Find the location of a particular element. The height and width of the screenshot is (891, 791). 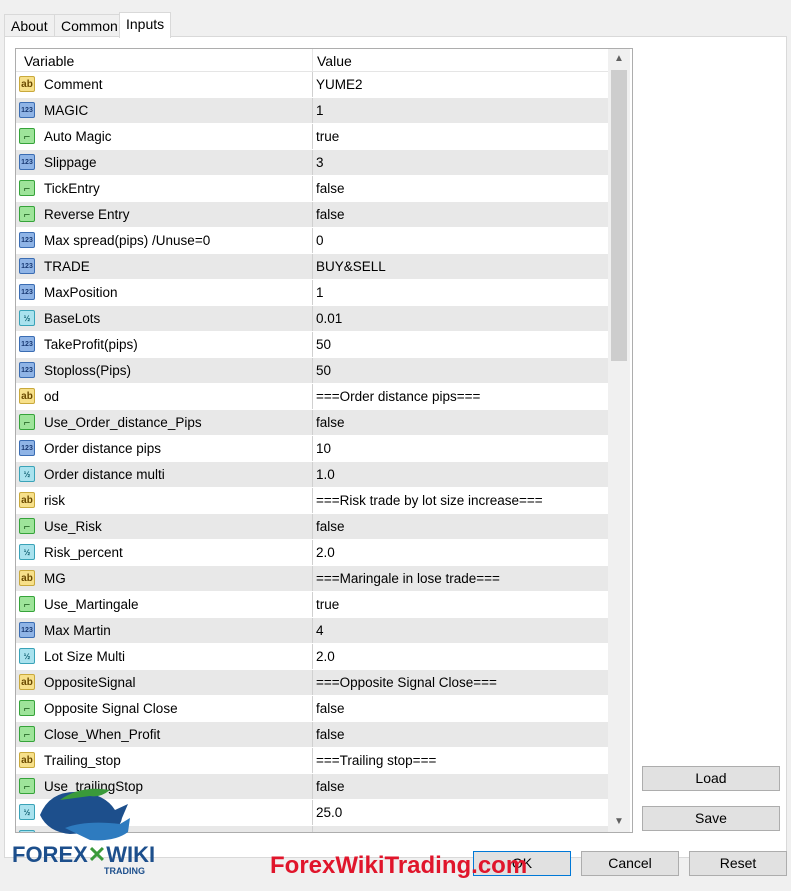

table-row: 123 TRADE BUY&SELL is located at coordinates (312, 267).